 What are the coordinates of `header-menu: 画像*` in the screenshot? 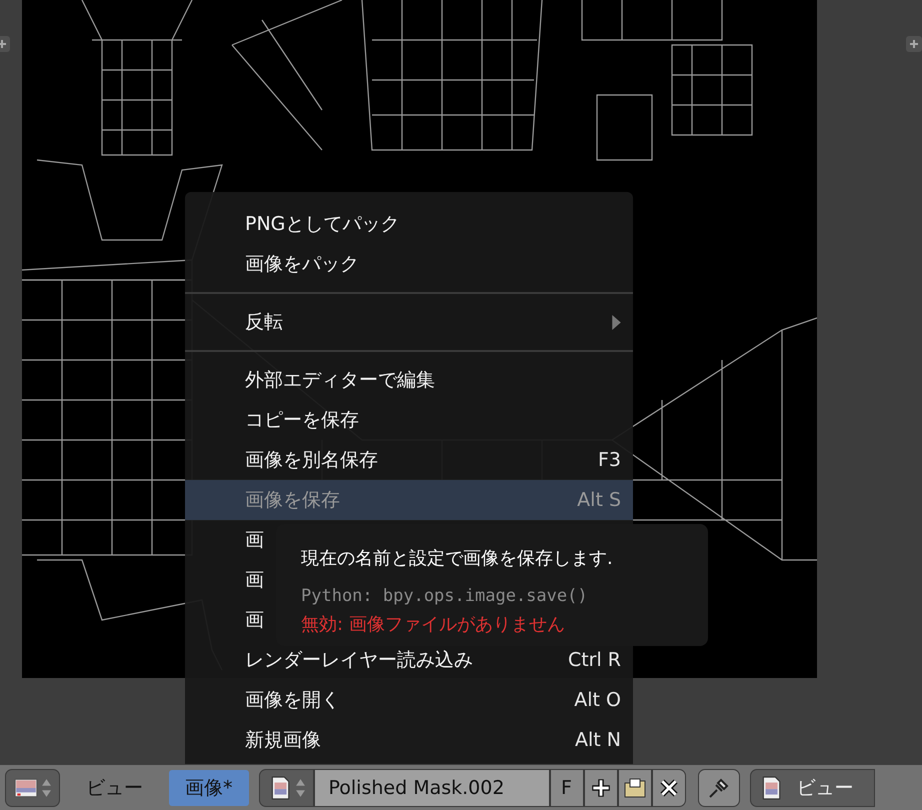 It's located at (208, 788).